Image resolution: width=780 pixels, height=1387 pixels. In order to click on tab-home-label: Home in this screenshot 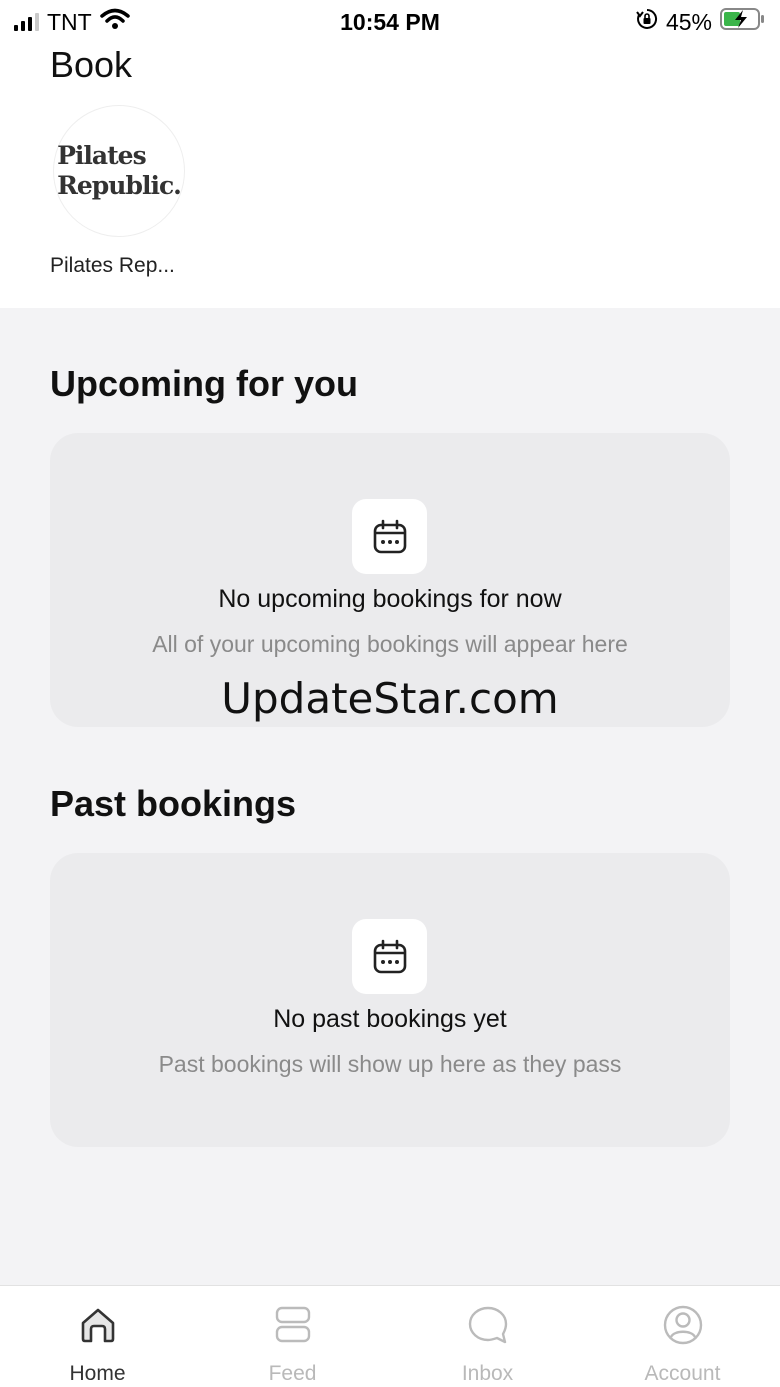, I will do `click(97, 1373)`.